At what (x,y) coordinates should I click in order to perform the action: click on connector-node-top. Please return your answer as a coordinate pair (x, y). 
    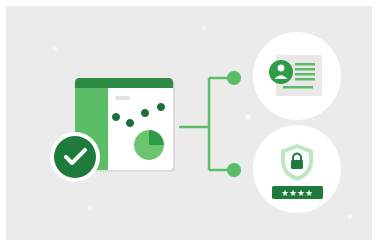
    Looking at the image, I should click on (234, 78).